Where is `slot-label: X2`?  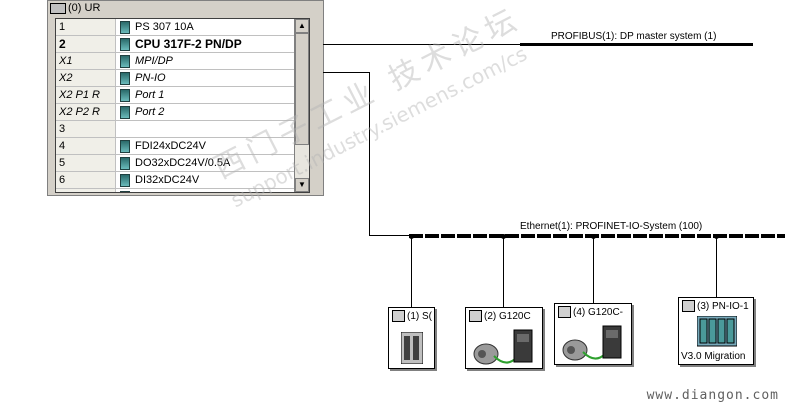
slot-label: X2 is located at coordinates (86, 78).